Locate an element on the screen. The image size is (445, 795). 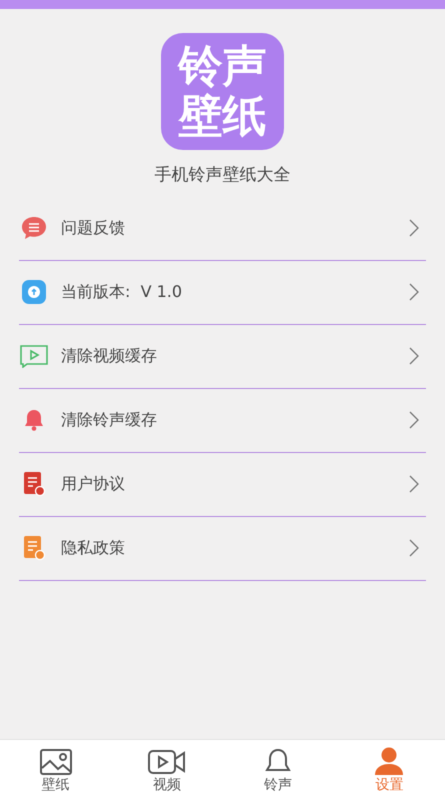
upload-badge-icon is located at coordinates (34, 292).